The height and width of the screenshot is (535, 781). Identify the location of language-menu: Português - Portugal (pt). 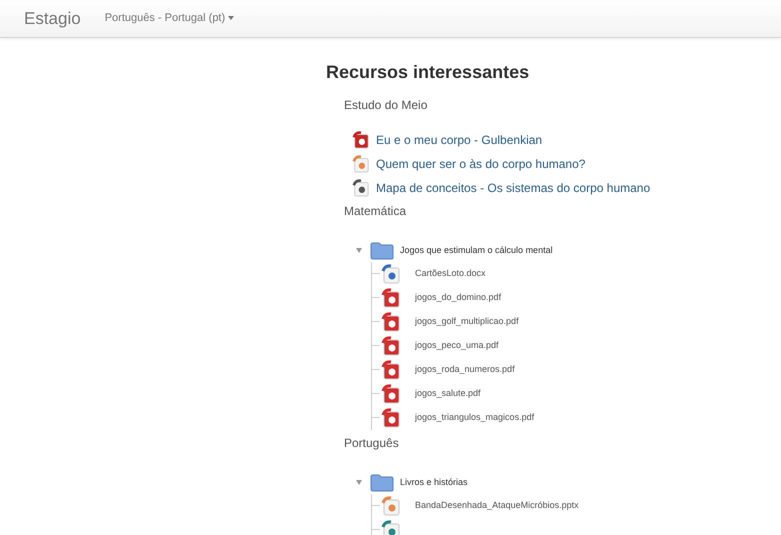
(169, 18).